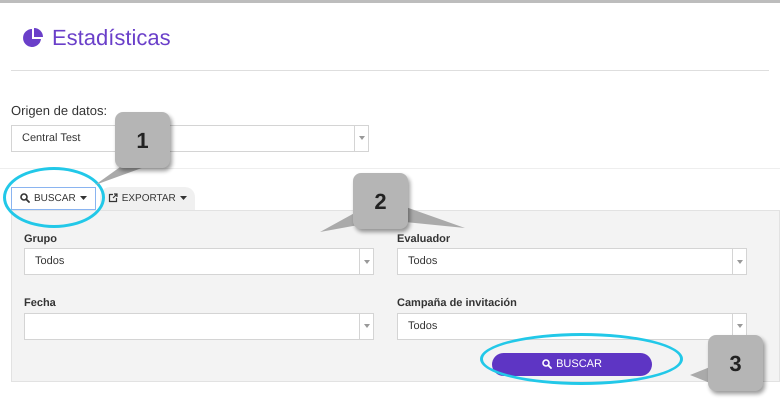  Describe the element at coordinates (53, 198) in the screenshot. I see `tab: BUSCAR` at that location.